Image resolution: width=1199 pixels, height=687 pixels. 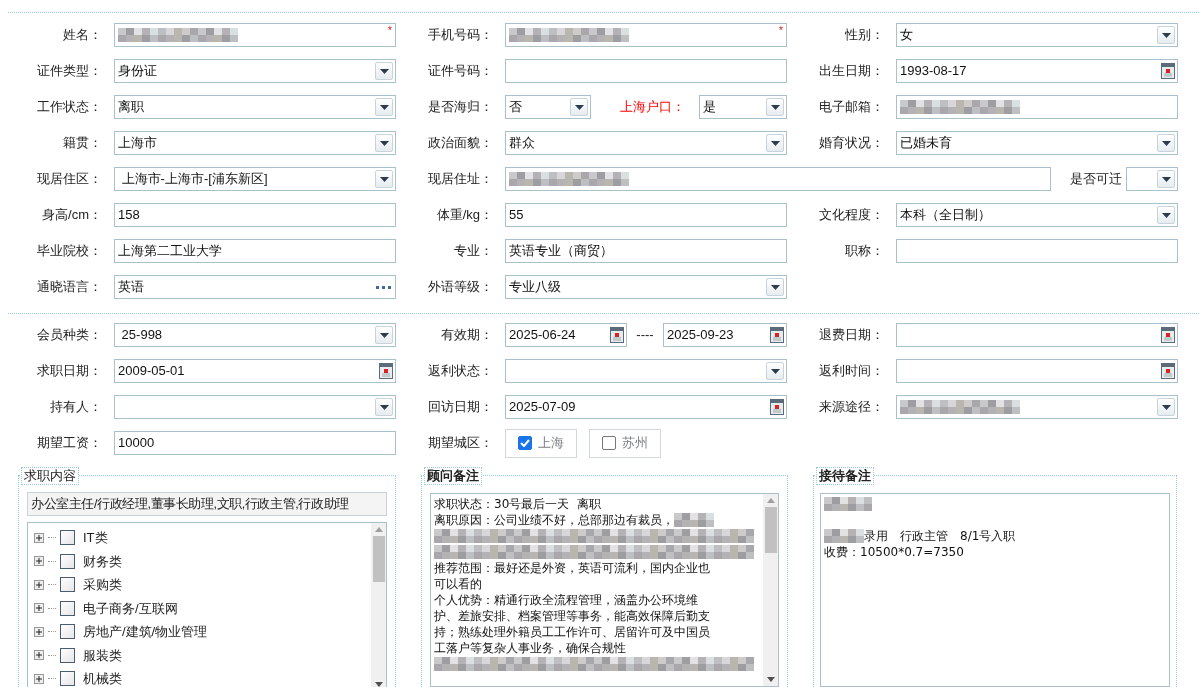 What do you see at coordinates (646, 215) in the screenshot?
I see `text-field: 55` at bounding box center [646, 215].